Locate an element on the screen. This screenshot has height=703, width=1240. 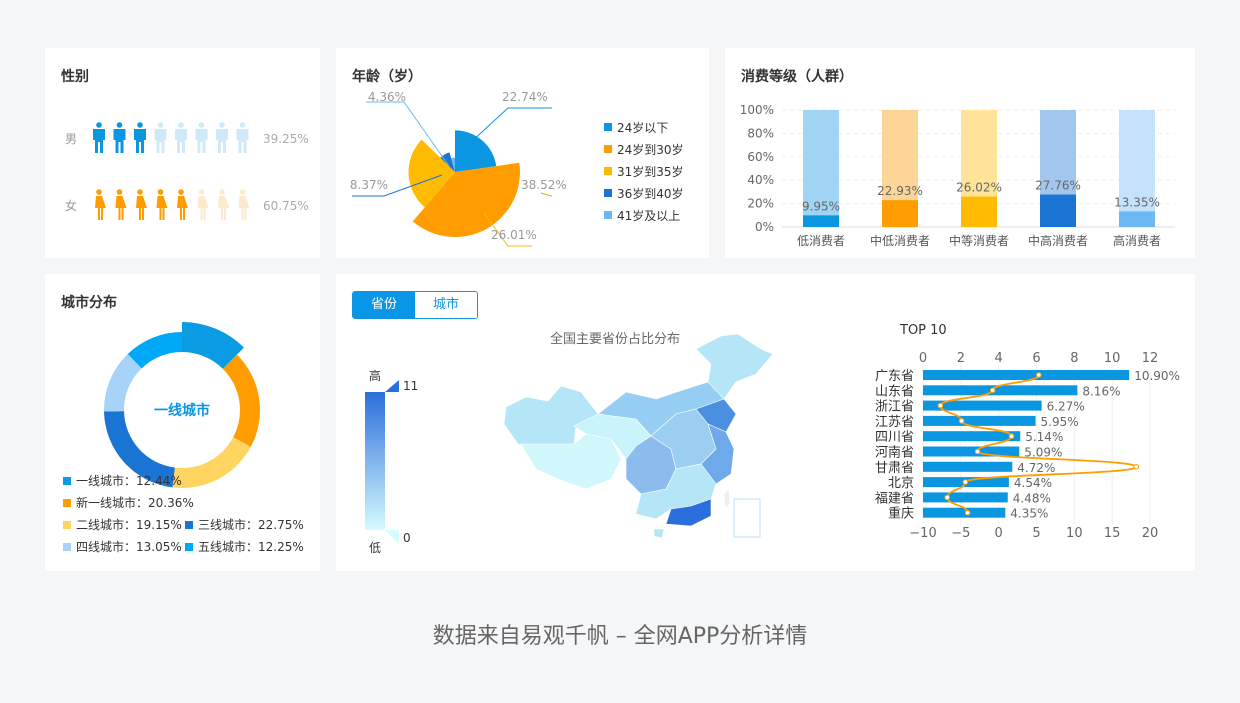
footer-source: 数据来自易观千帆 – 全网APP分析详情 is located at coordinates (620, 636).